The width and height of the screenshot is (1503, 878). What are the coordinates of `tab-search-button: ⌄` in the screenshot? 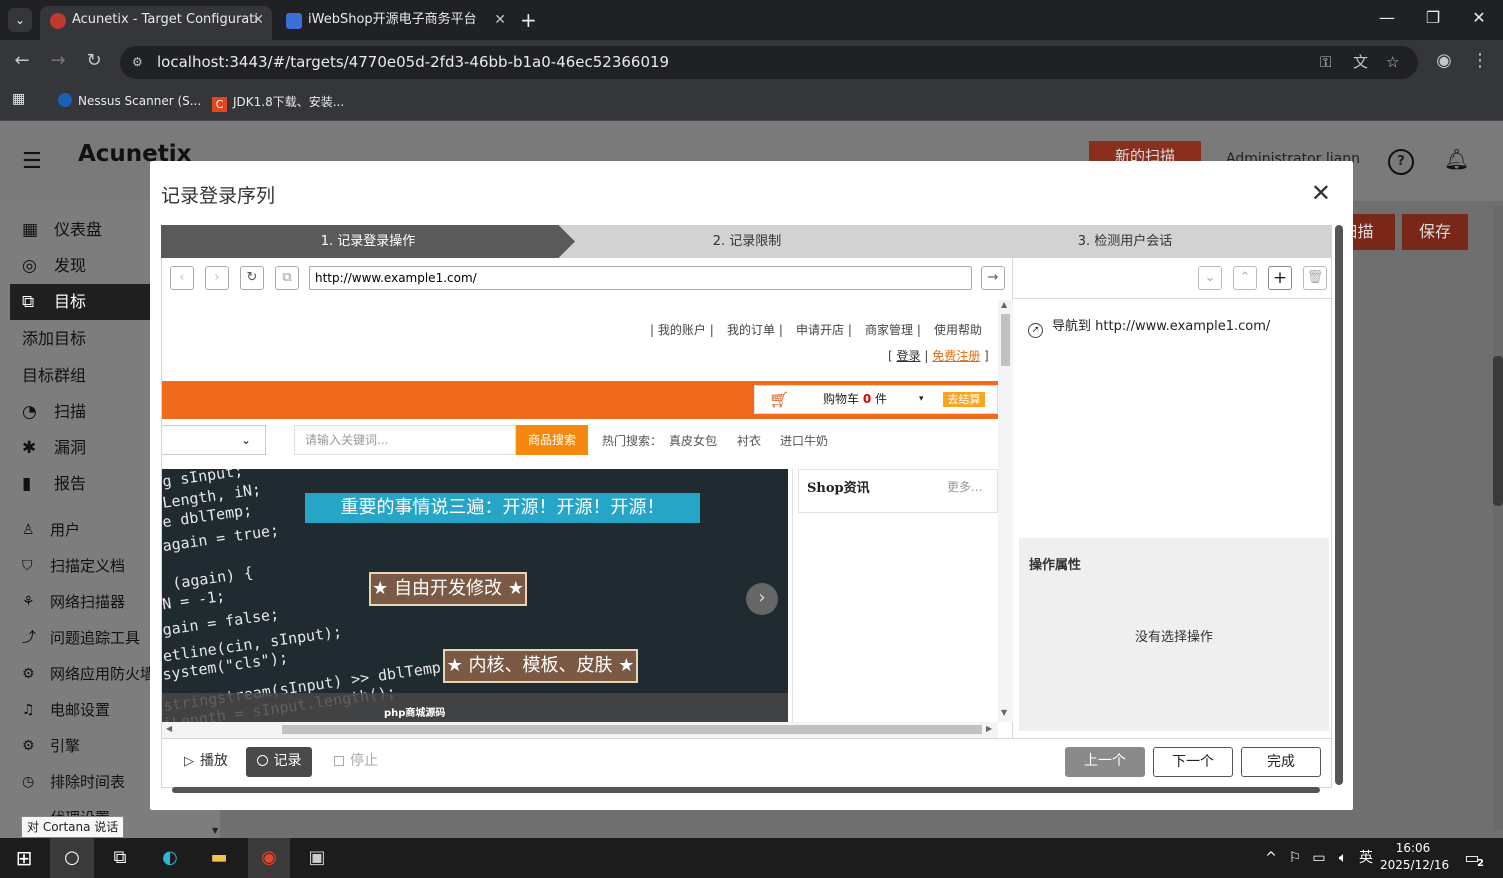 It's located at (20, 20).